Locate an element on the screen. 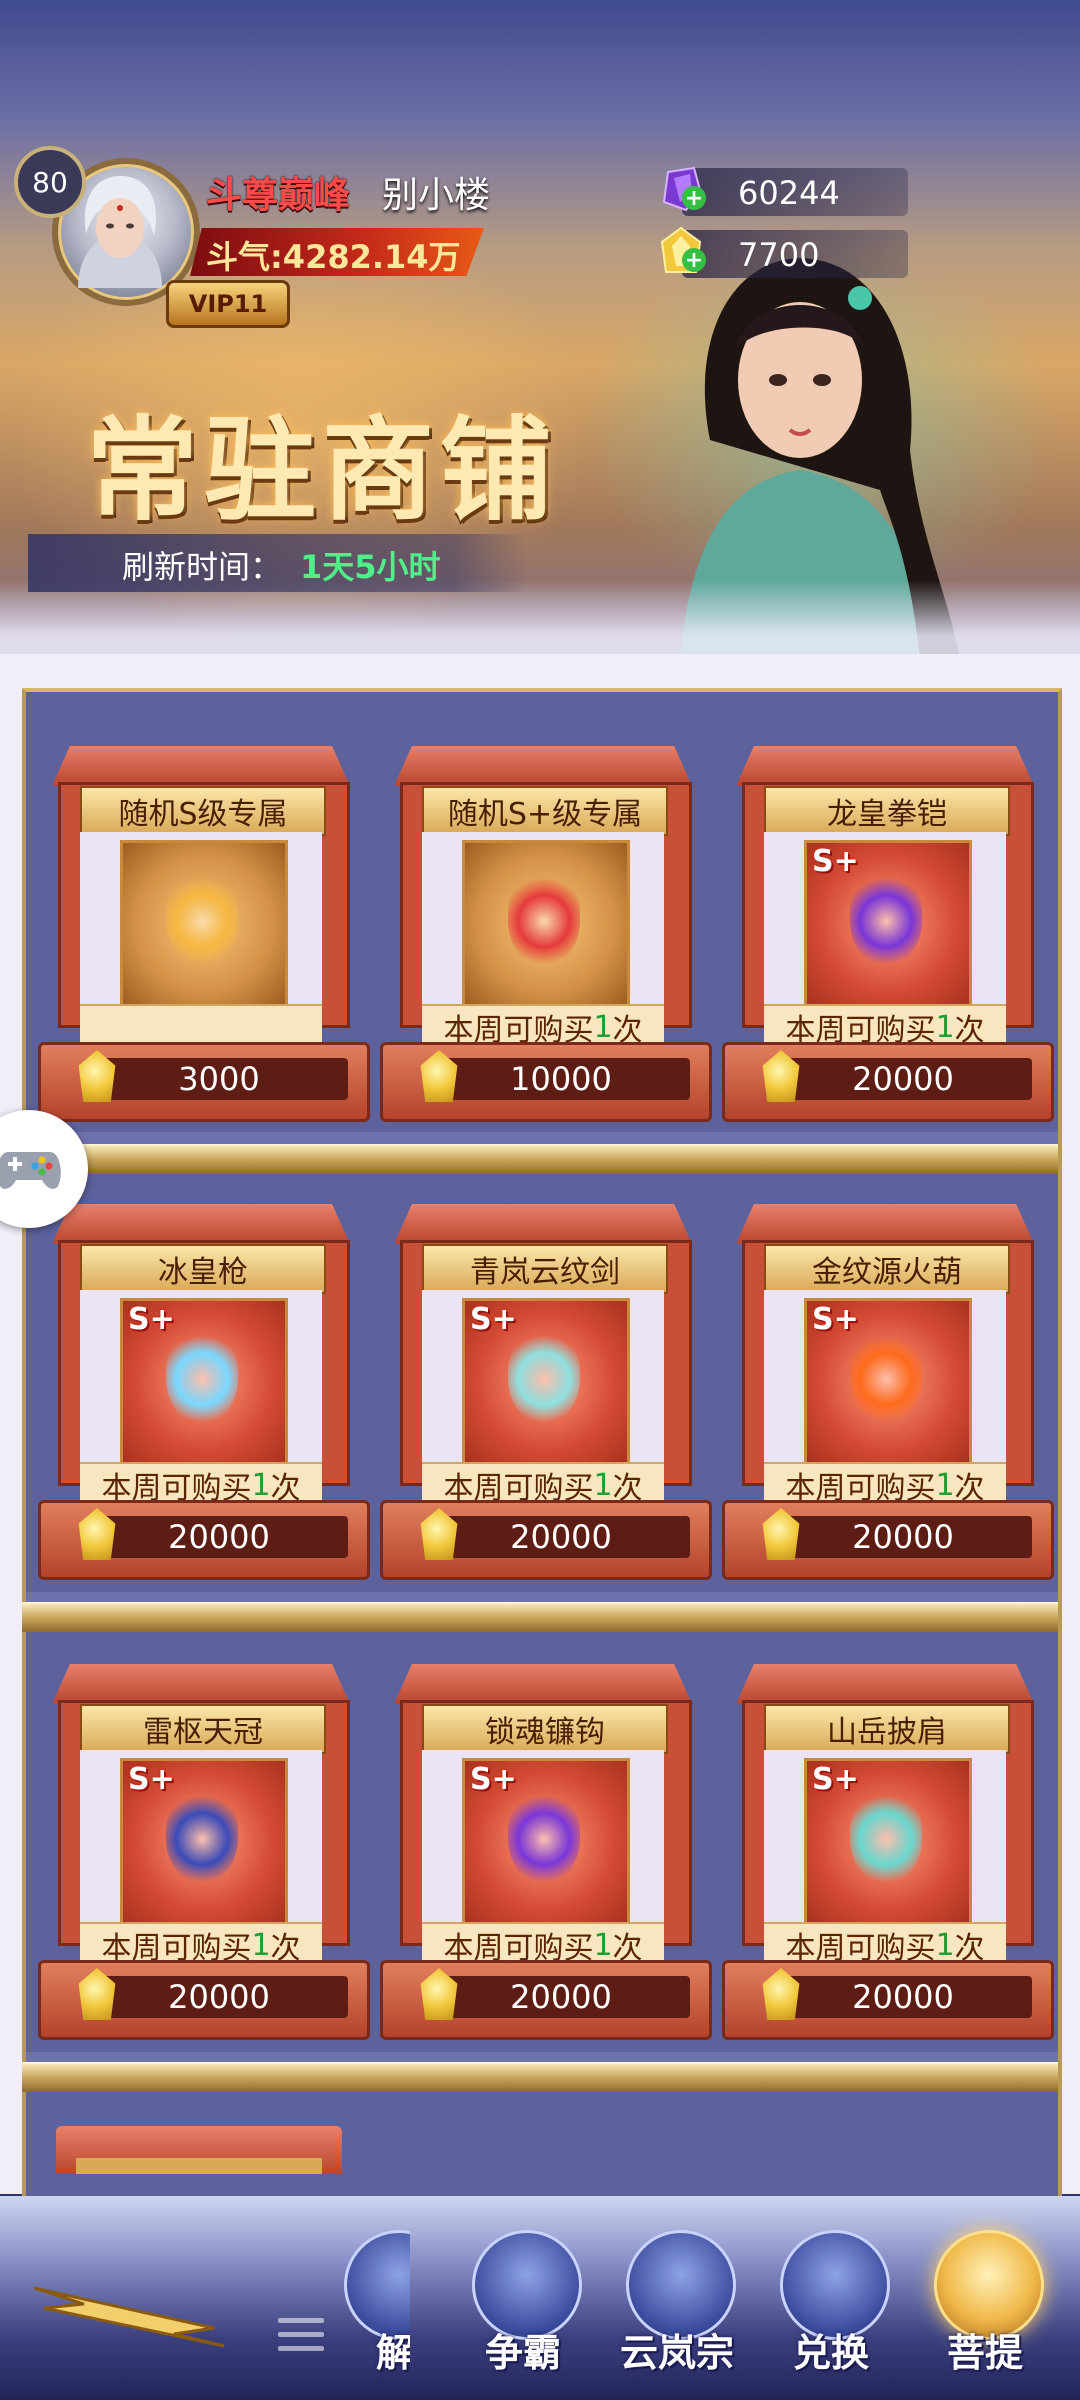 This screenshot has width=1080, height=2400. gold-currency-bar: 7700 is located at coordinates (795, 254).